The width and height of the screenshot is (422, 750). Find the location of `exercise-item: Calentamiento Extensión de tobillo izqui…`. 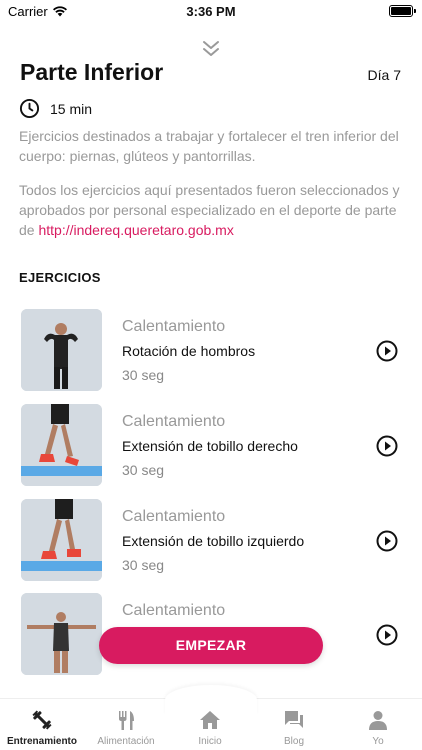

exercise-item: Calentamiento Extensión de tobillo izqui… is located at coordinates (211, 540).